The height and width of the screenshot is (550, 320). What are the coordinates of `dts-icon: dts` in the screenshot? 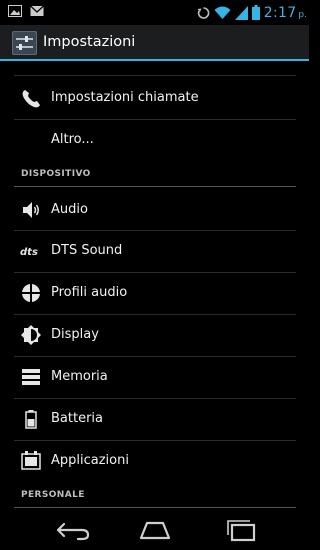 It's located at (29, 252).